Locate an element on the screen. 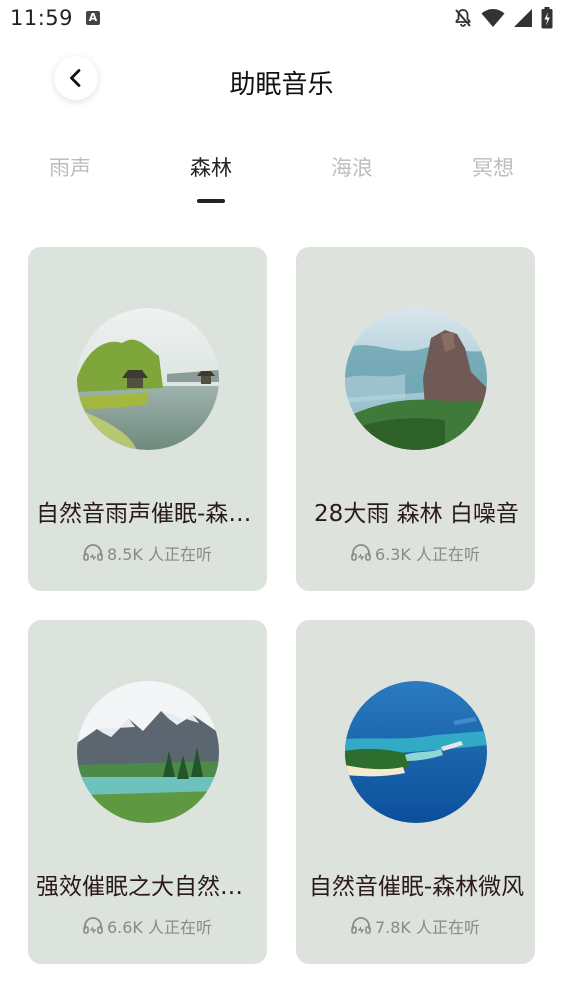 The height and width of the screenshot is (1002, 563). tab-label: 雨声 is located at coordinates (70, 168).